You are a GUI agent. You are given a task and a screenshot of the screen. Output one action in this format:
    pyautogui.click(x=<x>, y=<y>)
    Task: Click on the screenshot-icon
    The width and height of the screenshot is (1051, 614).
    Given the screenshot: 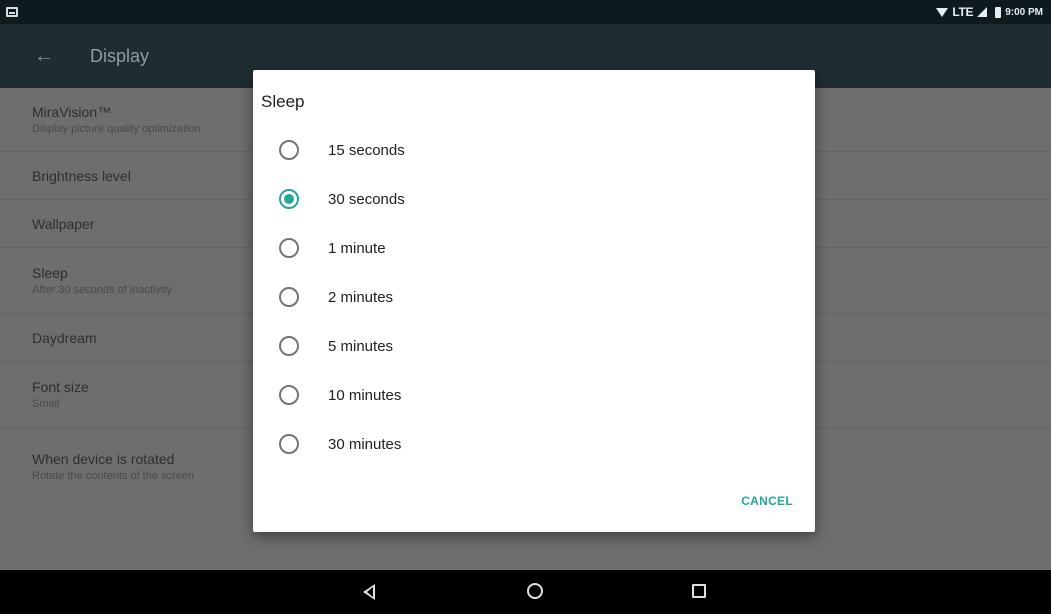 What is the action you would take?
    pyautogui.click(x=12, y=12)
    